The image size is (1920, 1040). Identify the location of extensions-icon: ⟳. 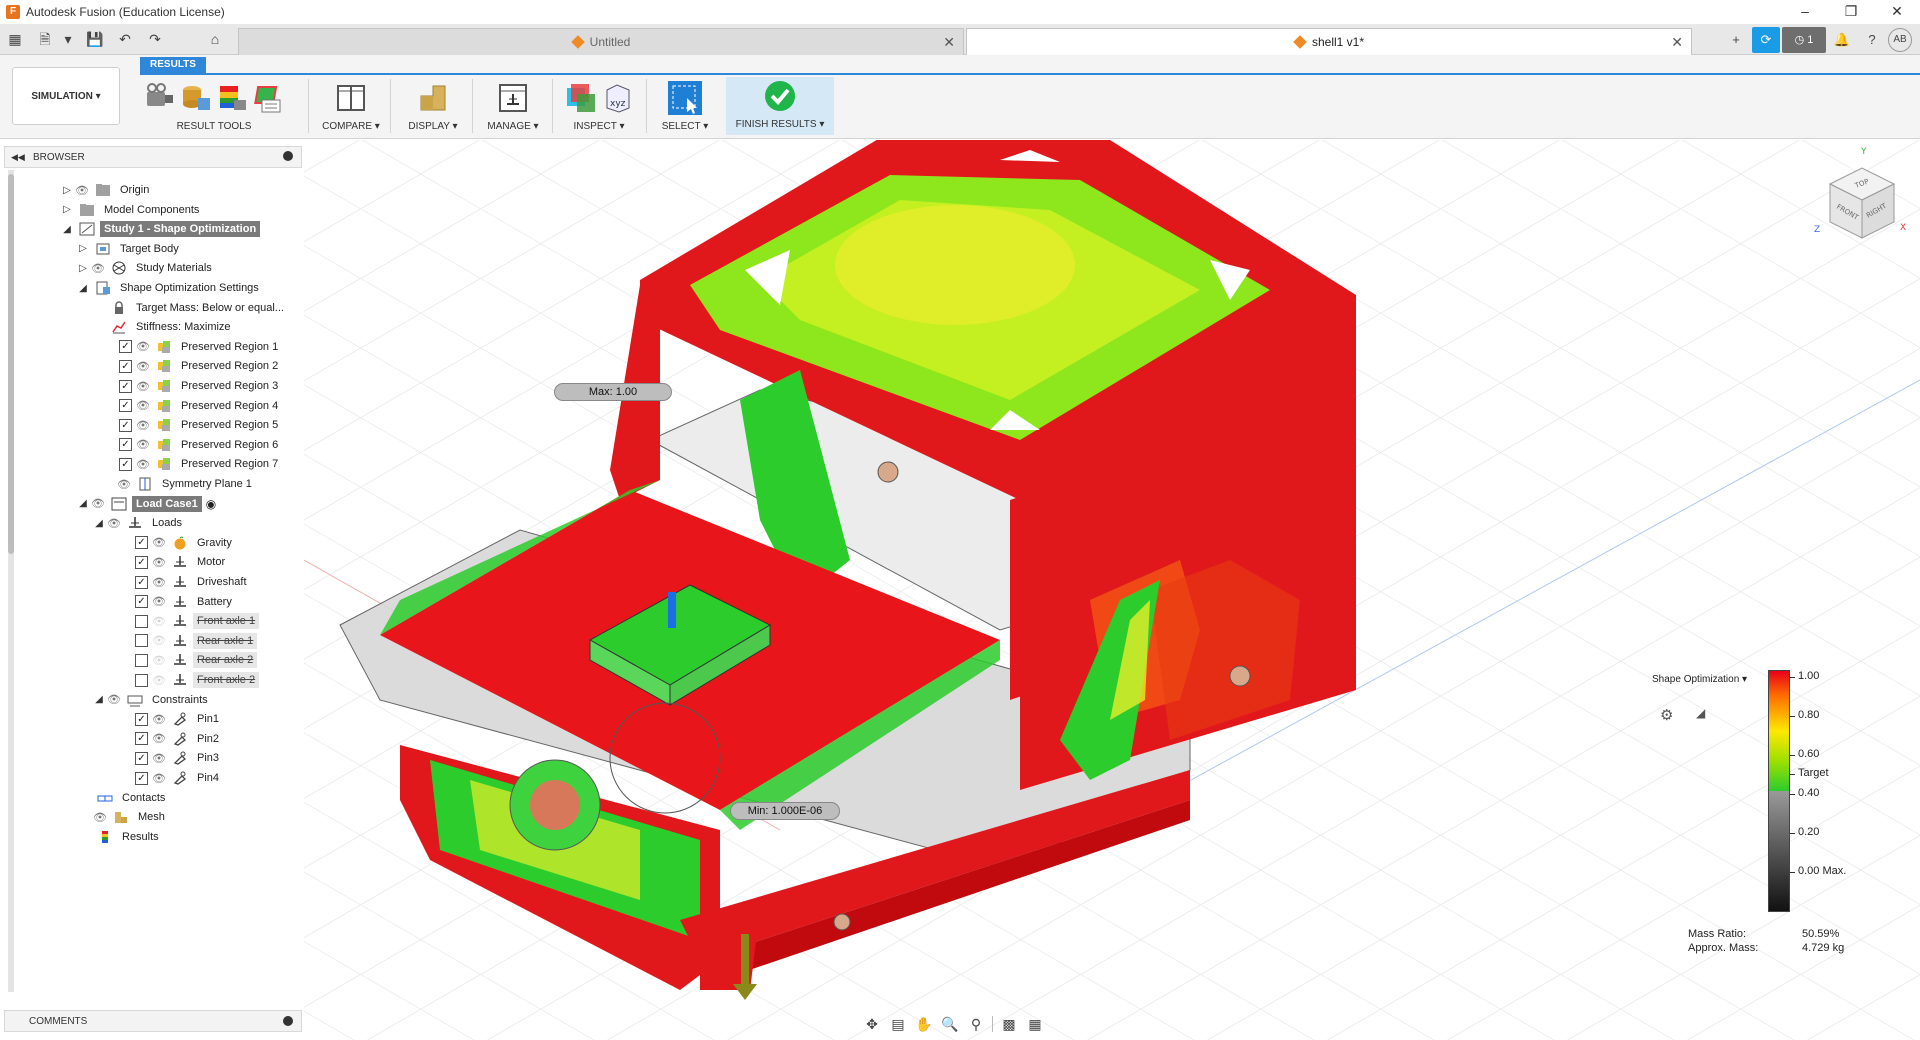
(1766, 40).